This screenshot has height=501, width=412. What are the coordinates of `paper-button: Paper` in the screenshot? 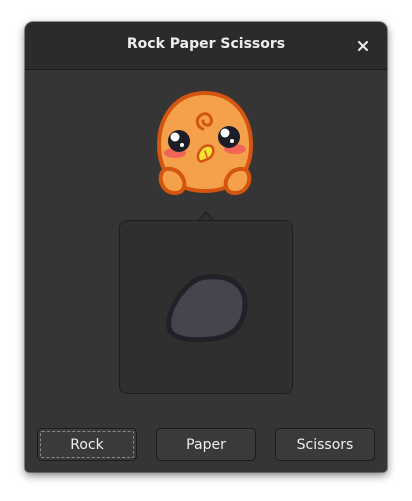 It's located at (206, 444).